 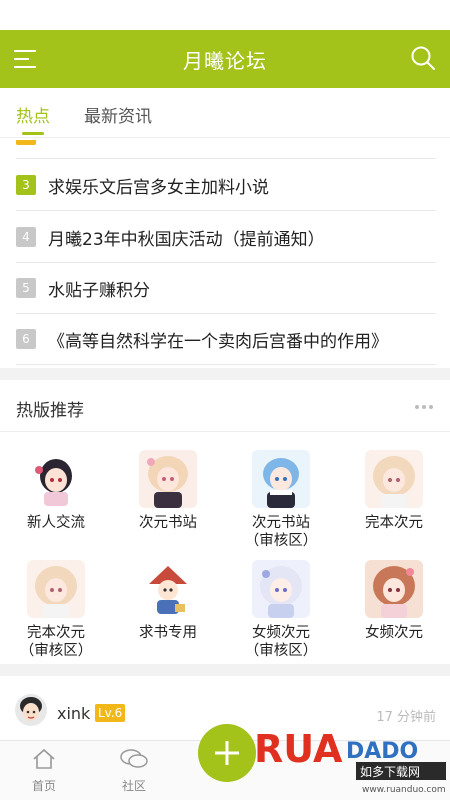 I want to click on tab-hot: 热点, so click(x=33, y=114).